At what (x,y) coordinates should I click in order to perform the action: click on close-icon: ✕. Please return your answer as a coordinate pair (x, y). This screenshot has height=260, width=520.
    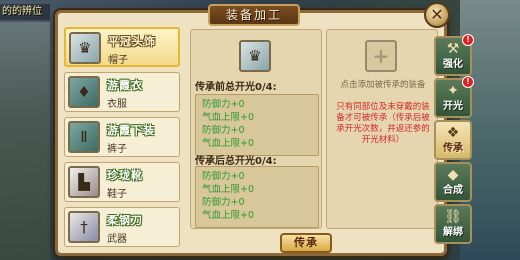
    Looking at the image, I should click on (437, 14).